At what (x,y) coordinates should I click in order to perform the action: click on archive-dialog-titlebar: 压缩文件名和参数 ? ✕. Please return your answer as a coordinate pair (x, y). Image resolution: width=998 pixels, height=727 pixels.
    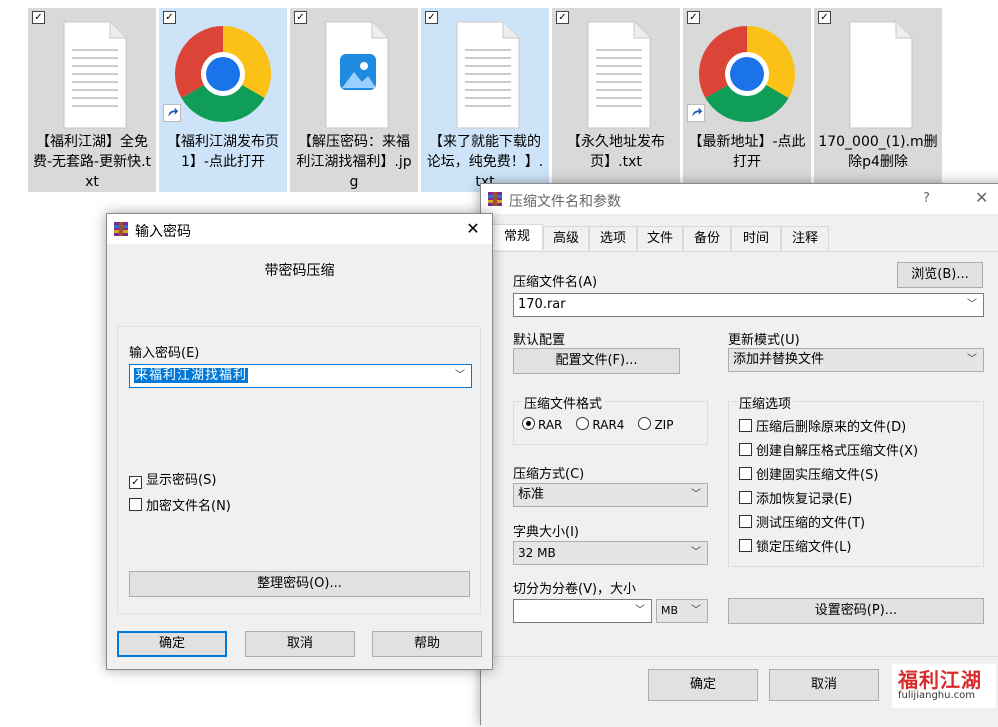
    Looking at the image, I should click on (739, 199).